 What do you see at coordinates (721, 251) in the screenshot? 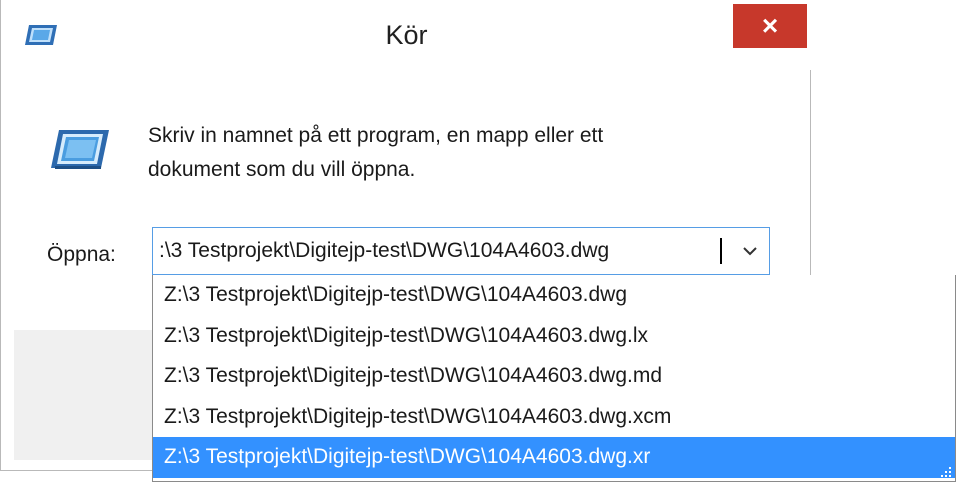
I see `text-caret` at bounding box center [721, 251].